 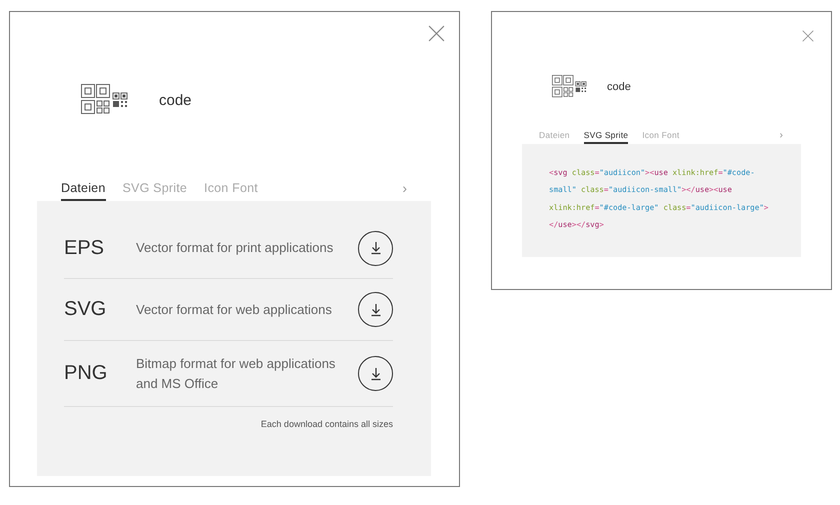 I want to click on format-description: Bitmap format for web applications and MS Office, so click(x=236, y=373).